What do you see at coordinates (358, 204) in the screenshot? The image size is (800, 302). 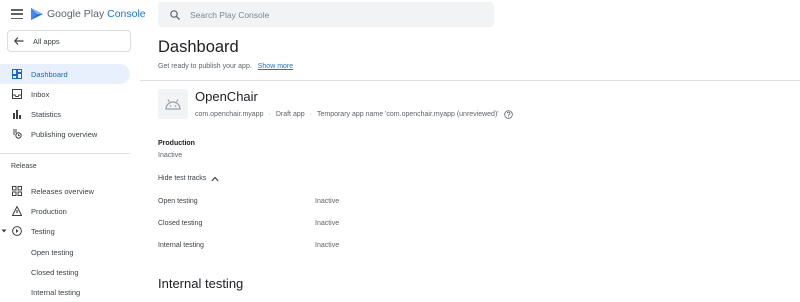 I see `test-track-row: Open testing Inactive` at bounding box center [358, 204].